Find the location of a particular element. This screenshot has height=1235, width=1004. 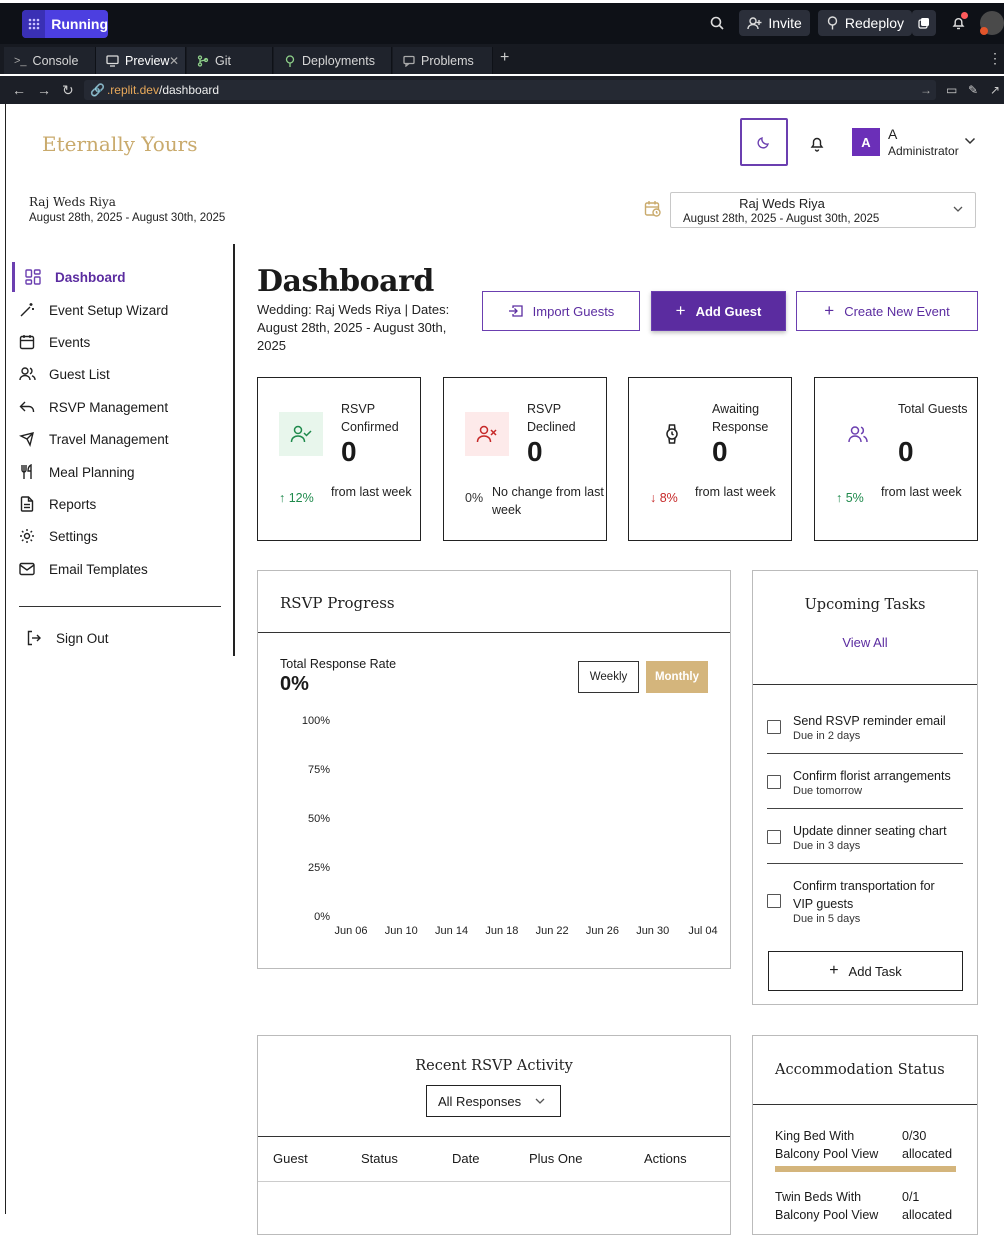

external-link-icon: ↗ is located at coordinates (995, 90).